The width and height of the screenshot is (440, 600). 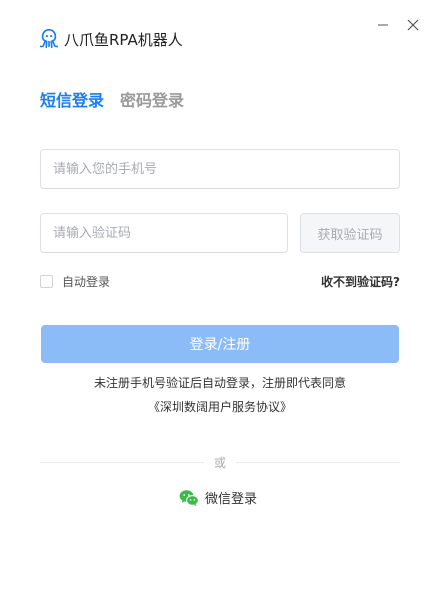 What do you see at coordinates (86, 282) in the screenshot?
I see `auto-login-label: 自动登录` at bounding box center [86, 282].